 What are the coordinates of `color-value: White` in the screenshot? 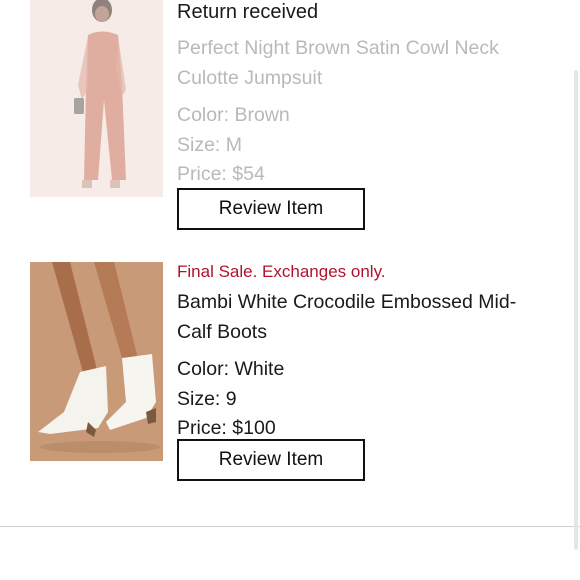 It's located at (259, 369).